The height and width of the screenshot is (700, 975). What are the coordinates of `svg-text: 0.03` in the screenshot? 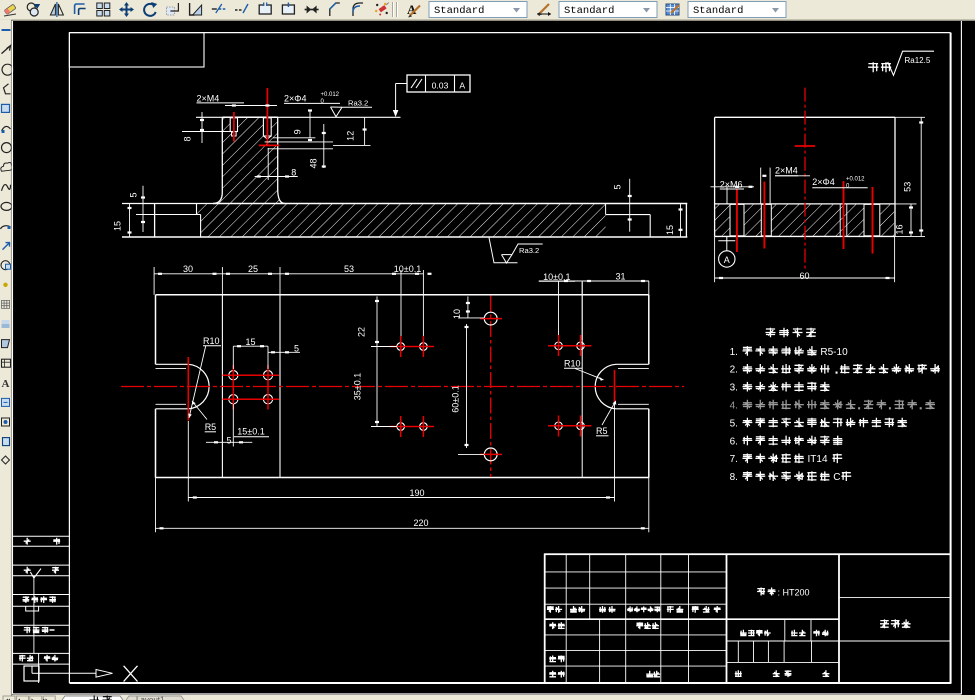 It's located at (440, 85).